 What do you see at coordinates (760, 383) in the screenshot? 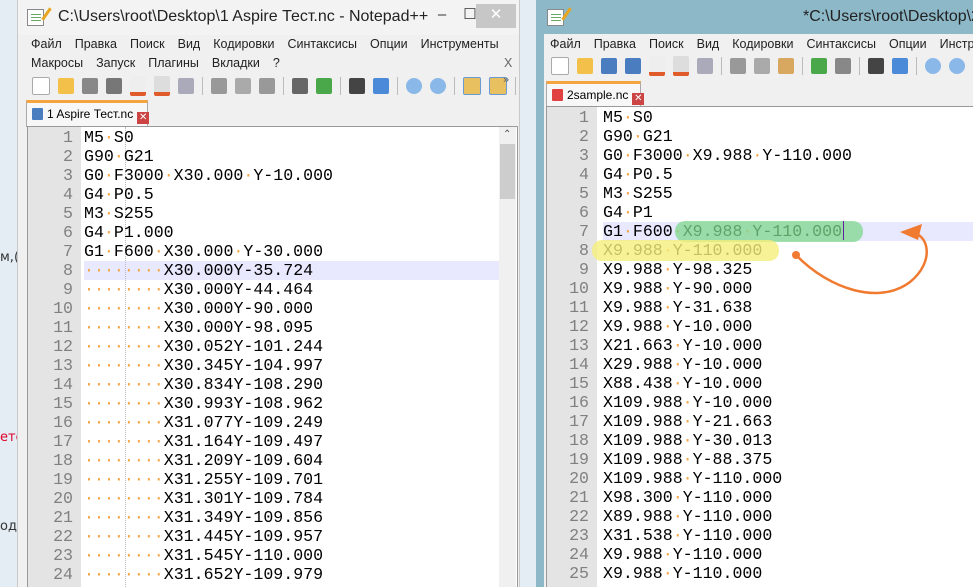
I see `code-line: 15 X88.438 Y-10.000` at bounding box center [760, 383].